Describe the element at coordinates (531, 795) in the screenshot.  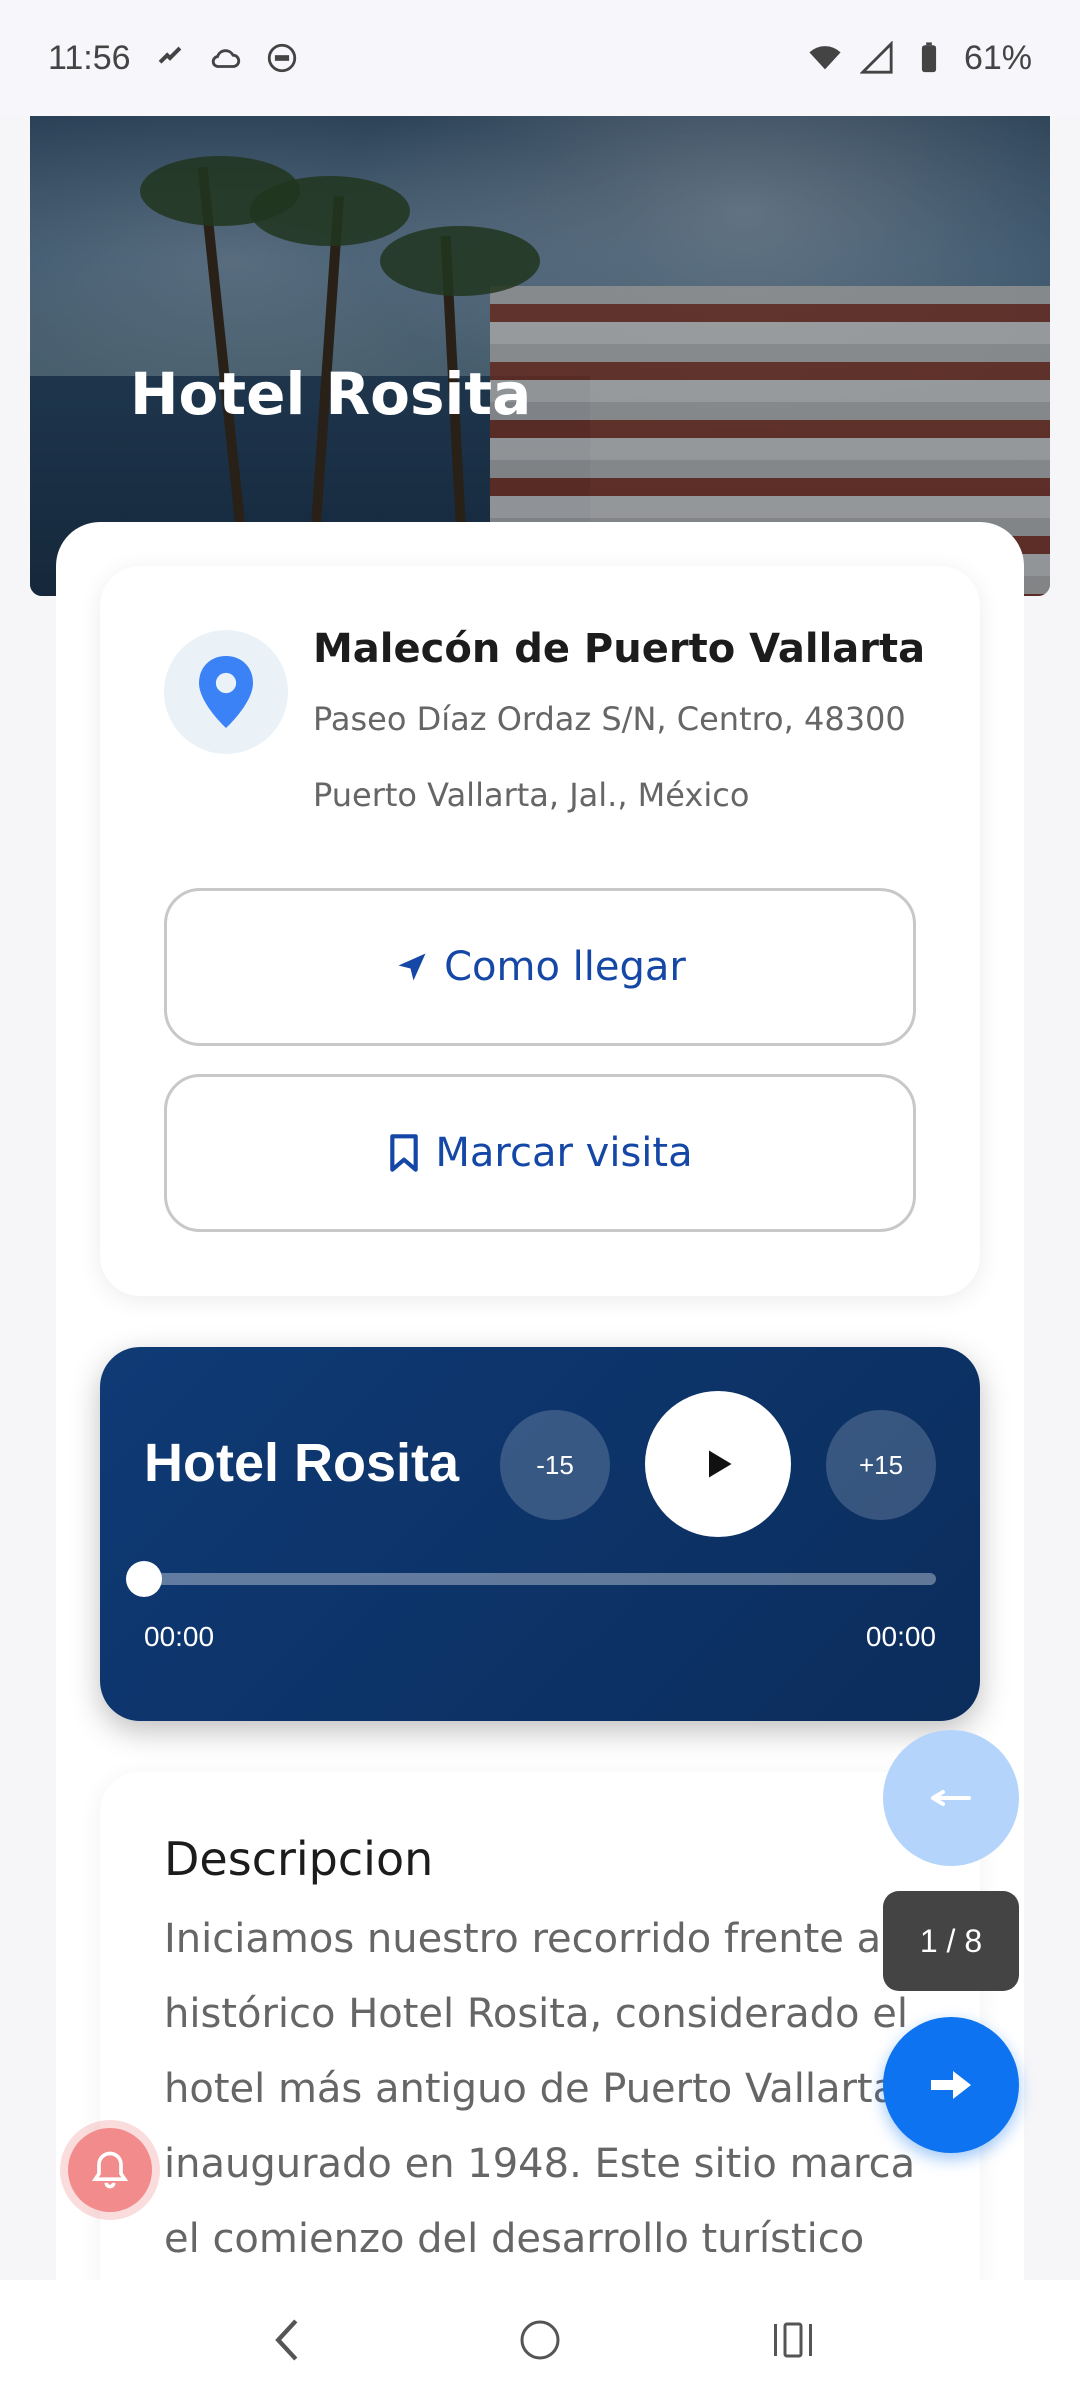
I see `location-address-line2: Puerto Vallarta, Jal., México` at that location.